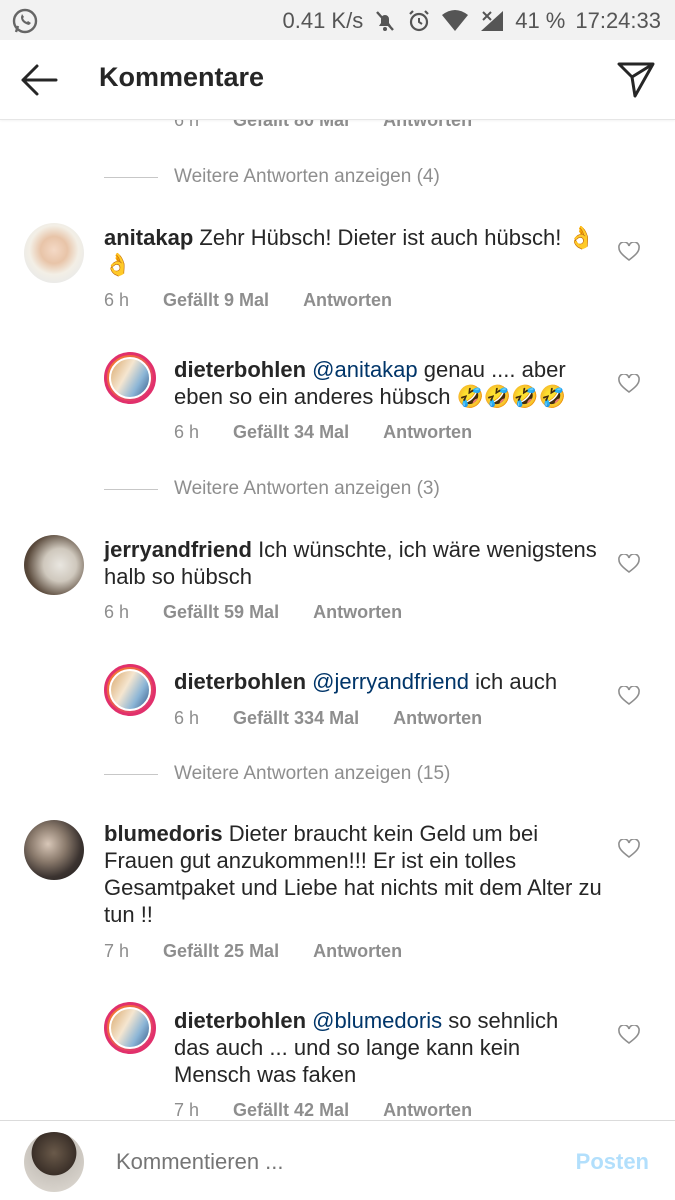 The image size is (675, 1200). Describe the element at coordinates (221, 612) in the screenshot. I see `likes-count: Gefällt 59 Mal` at that location.